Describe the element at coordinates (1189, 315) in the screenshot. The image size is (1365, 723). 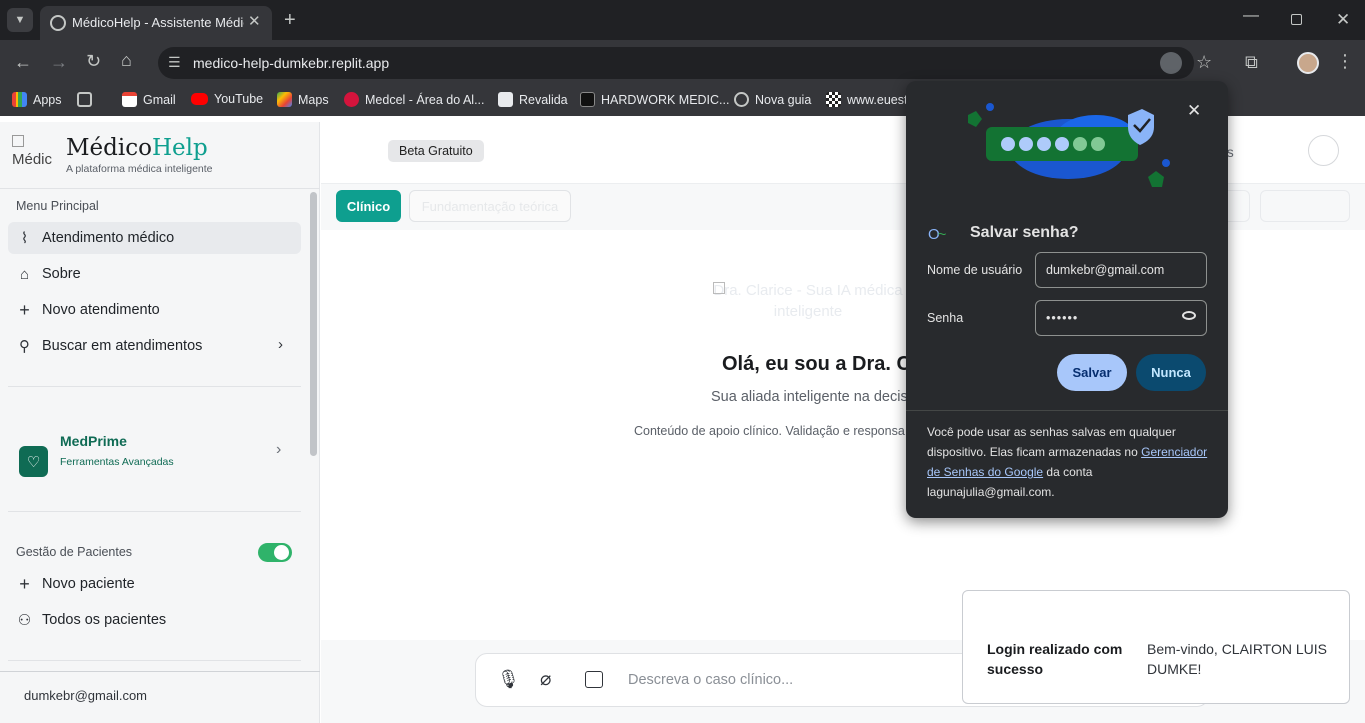
I see `eye-icon` at that location.